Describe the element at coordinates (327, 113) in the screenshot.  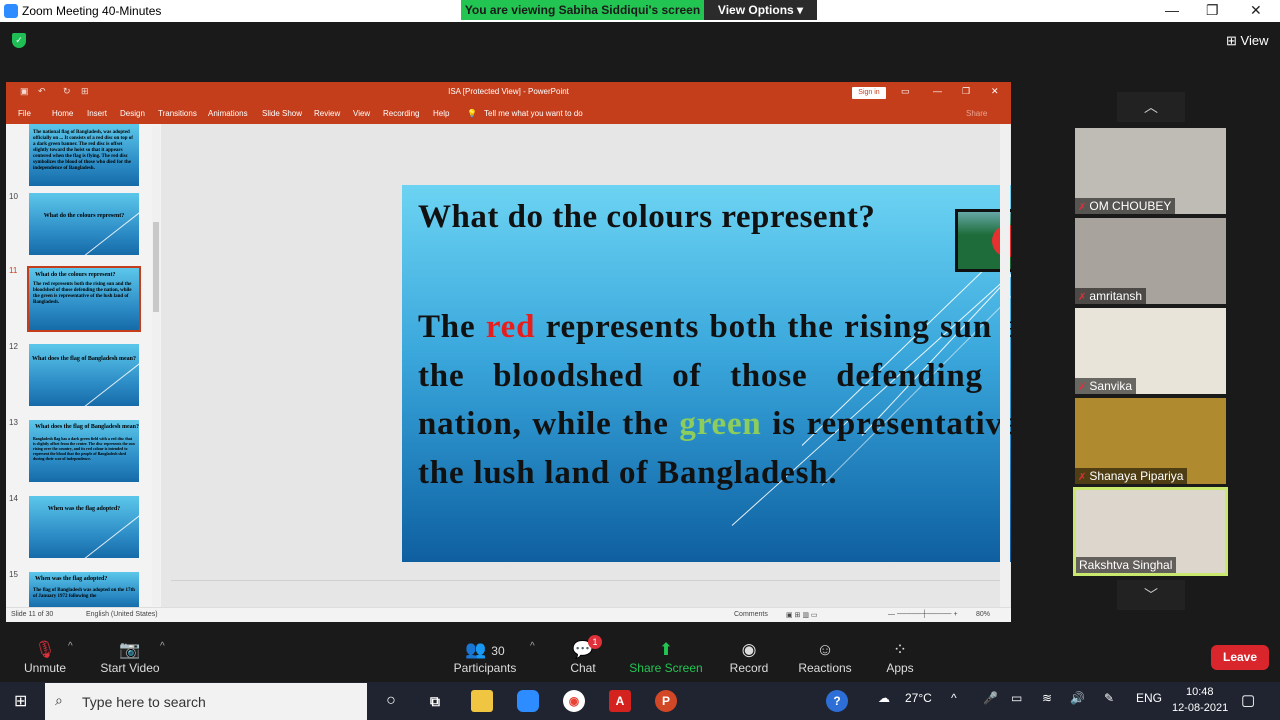
I see `ribbon-tab-review: Review` at that location.